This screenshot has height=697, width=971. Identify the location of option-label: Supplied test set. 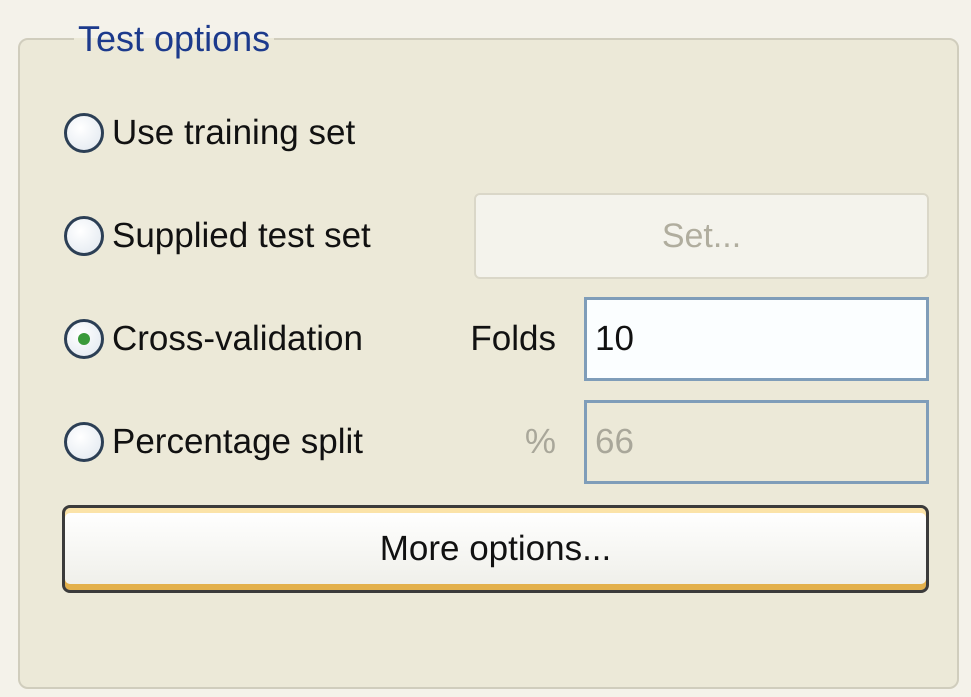
(241, 236).